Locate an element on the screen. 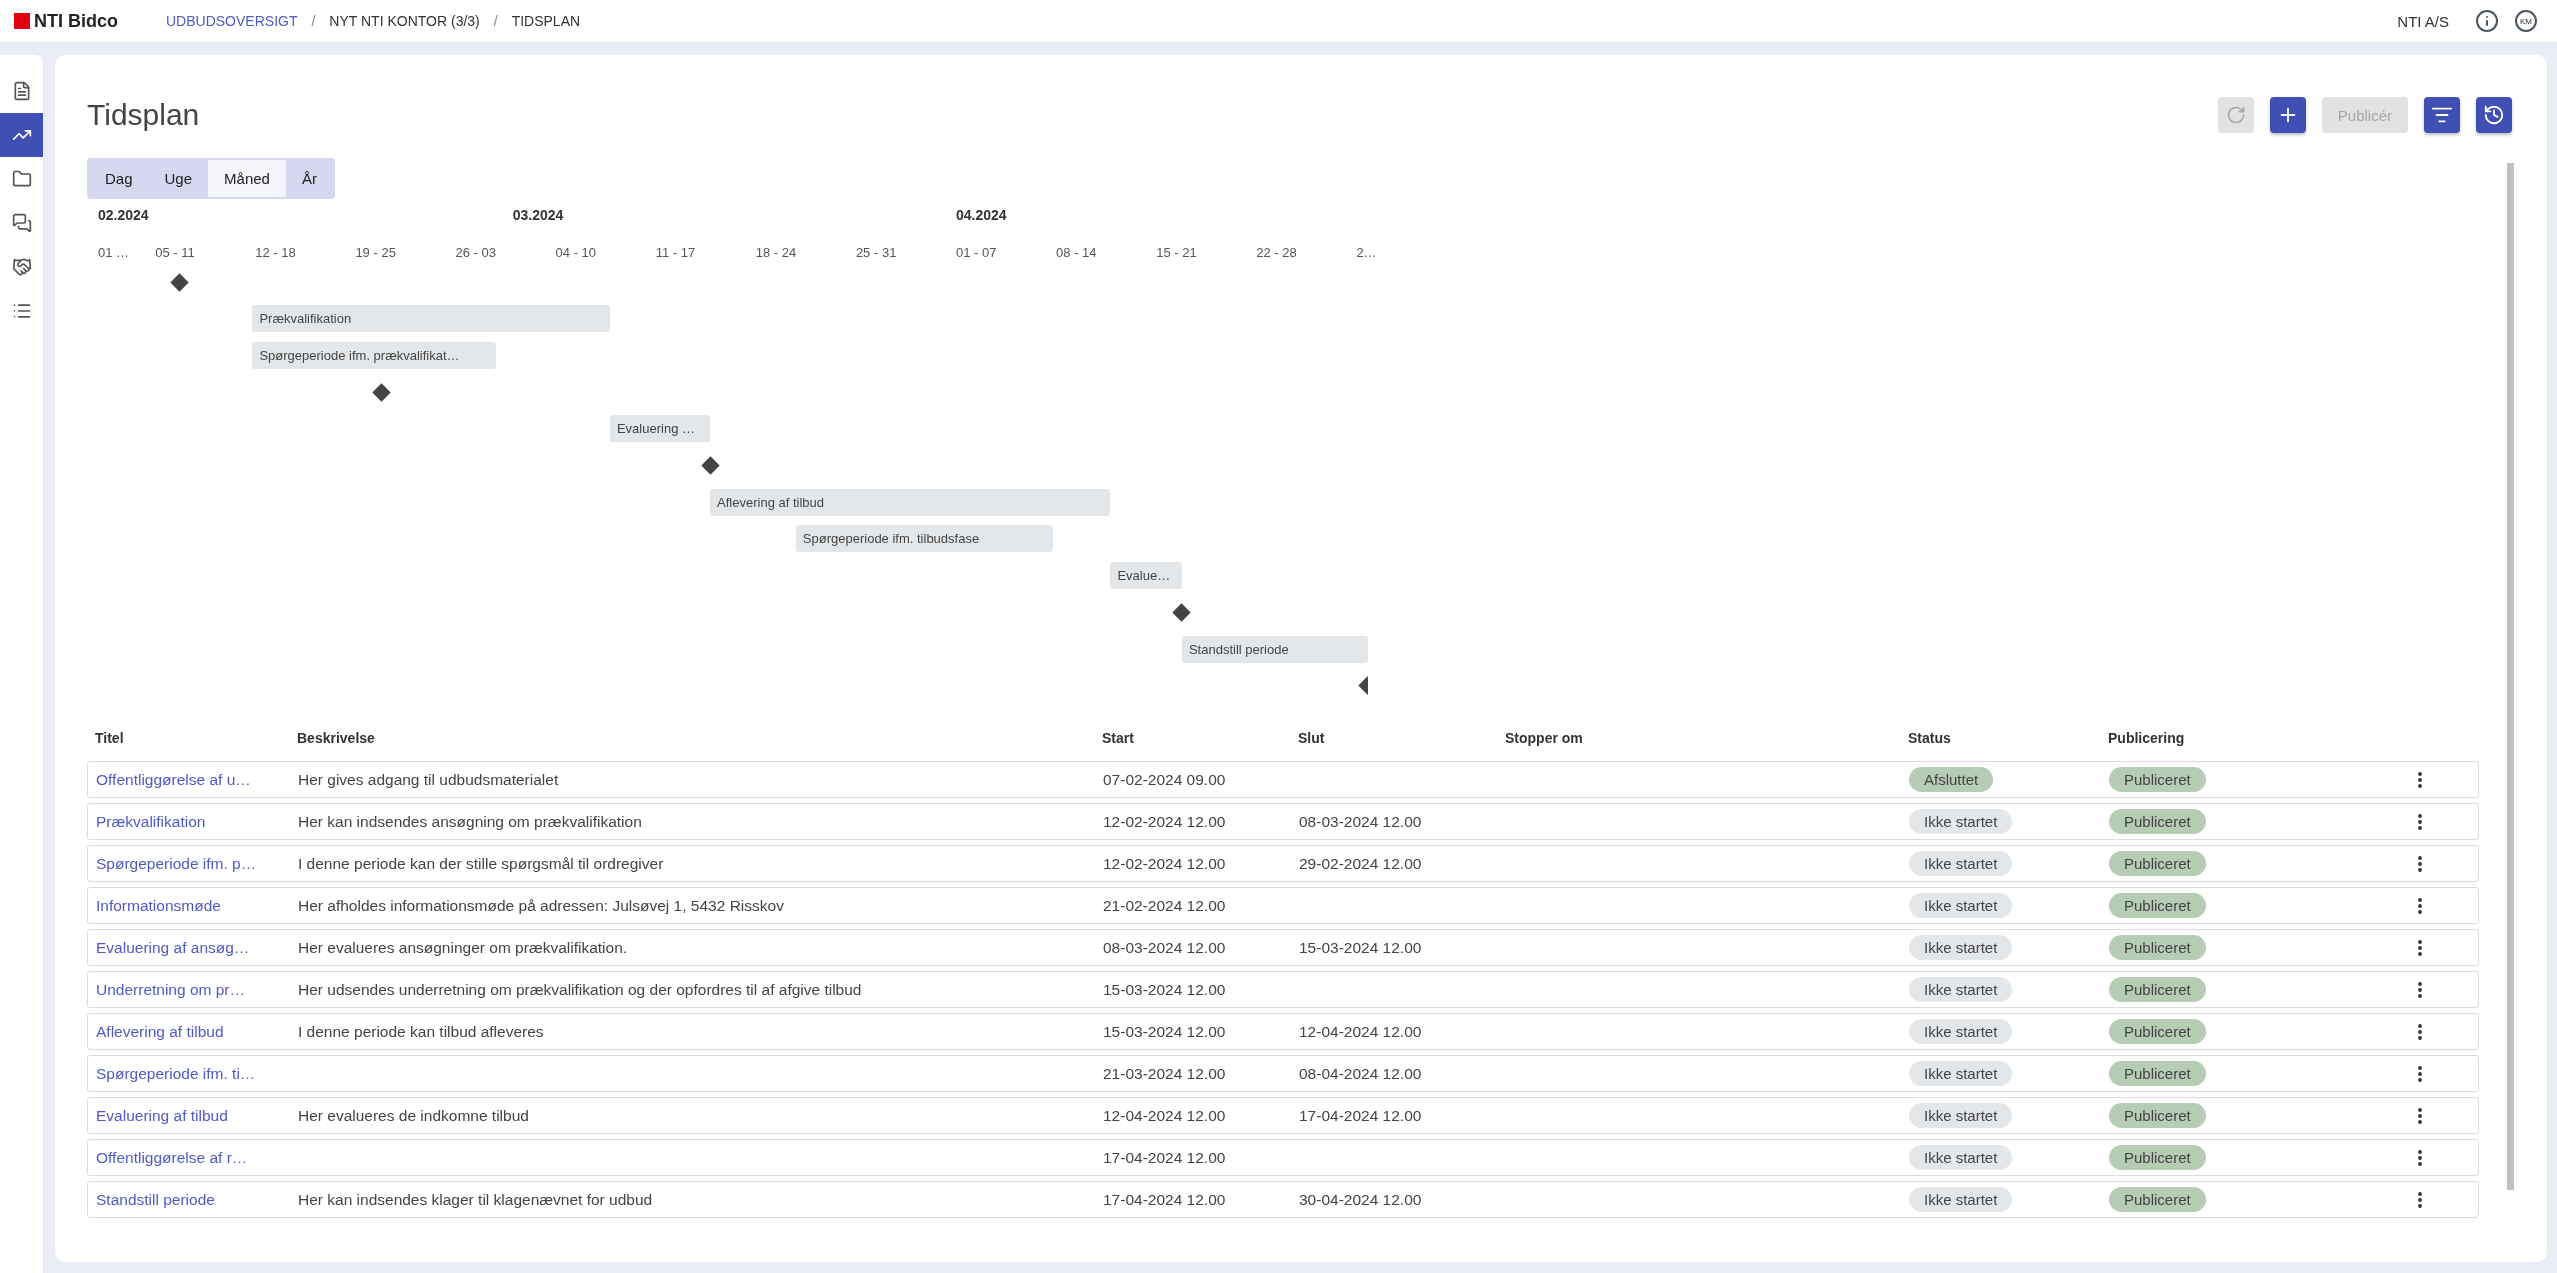 This screenshot has width=2557, height=1273. title-link: Informationsmøde is located at coordinates (154, 905).